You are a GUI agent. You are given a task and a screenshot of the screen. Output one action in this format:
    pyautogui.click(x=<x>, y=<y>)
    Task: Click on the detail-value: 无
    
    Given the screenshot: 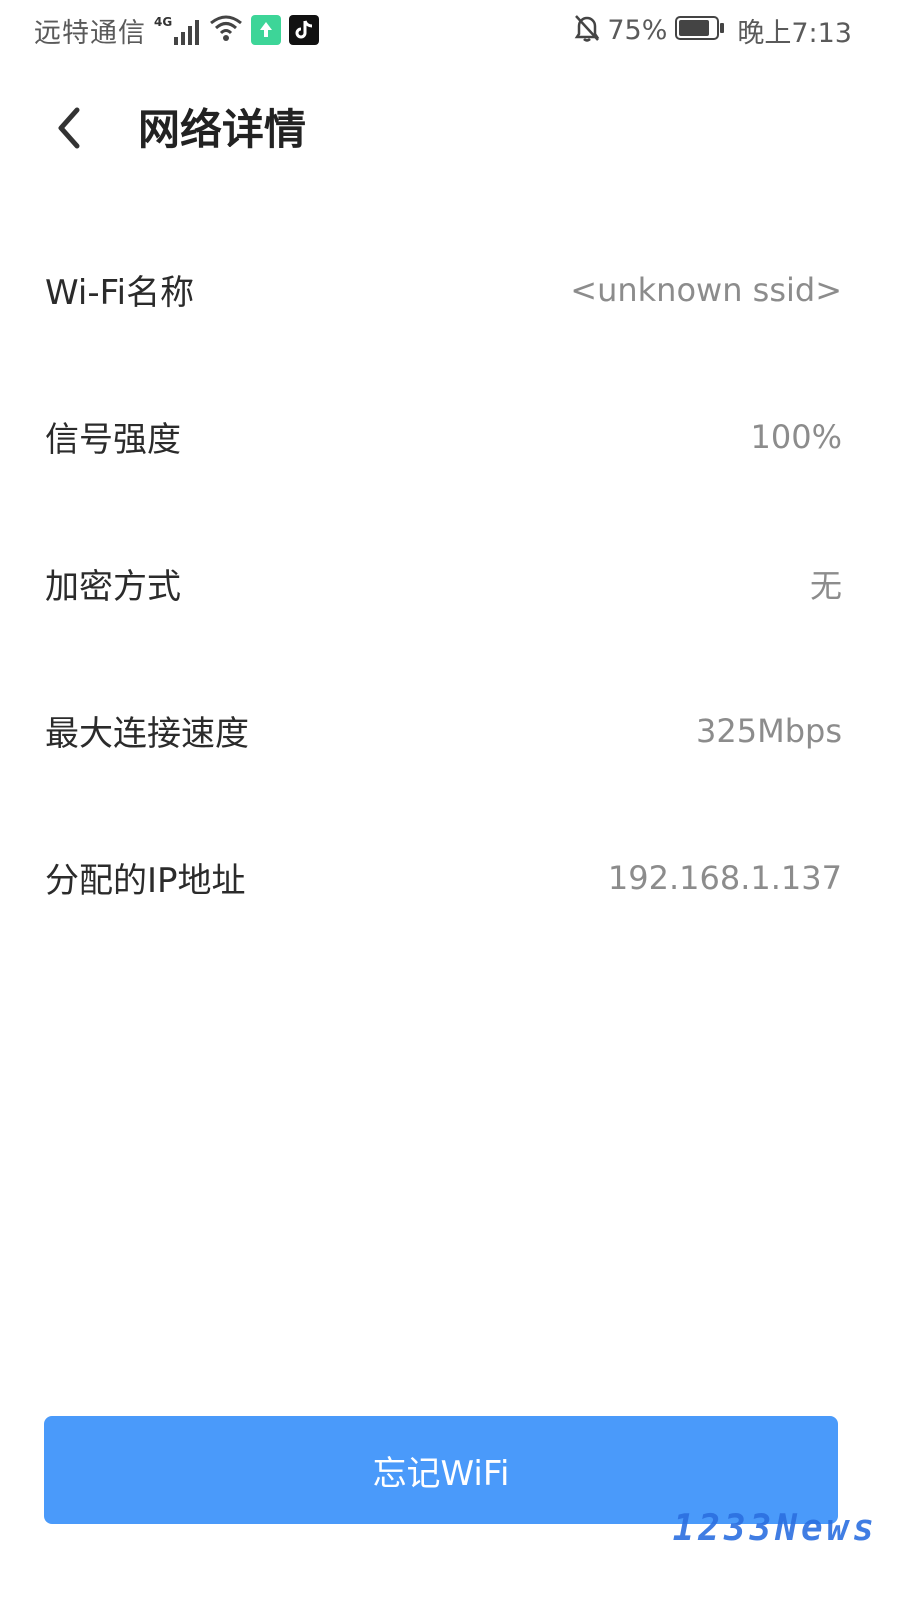 What is the action you would take?
    pyautogui.click(x=825, y=585)
    